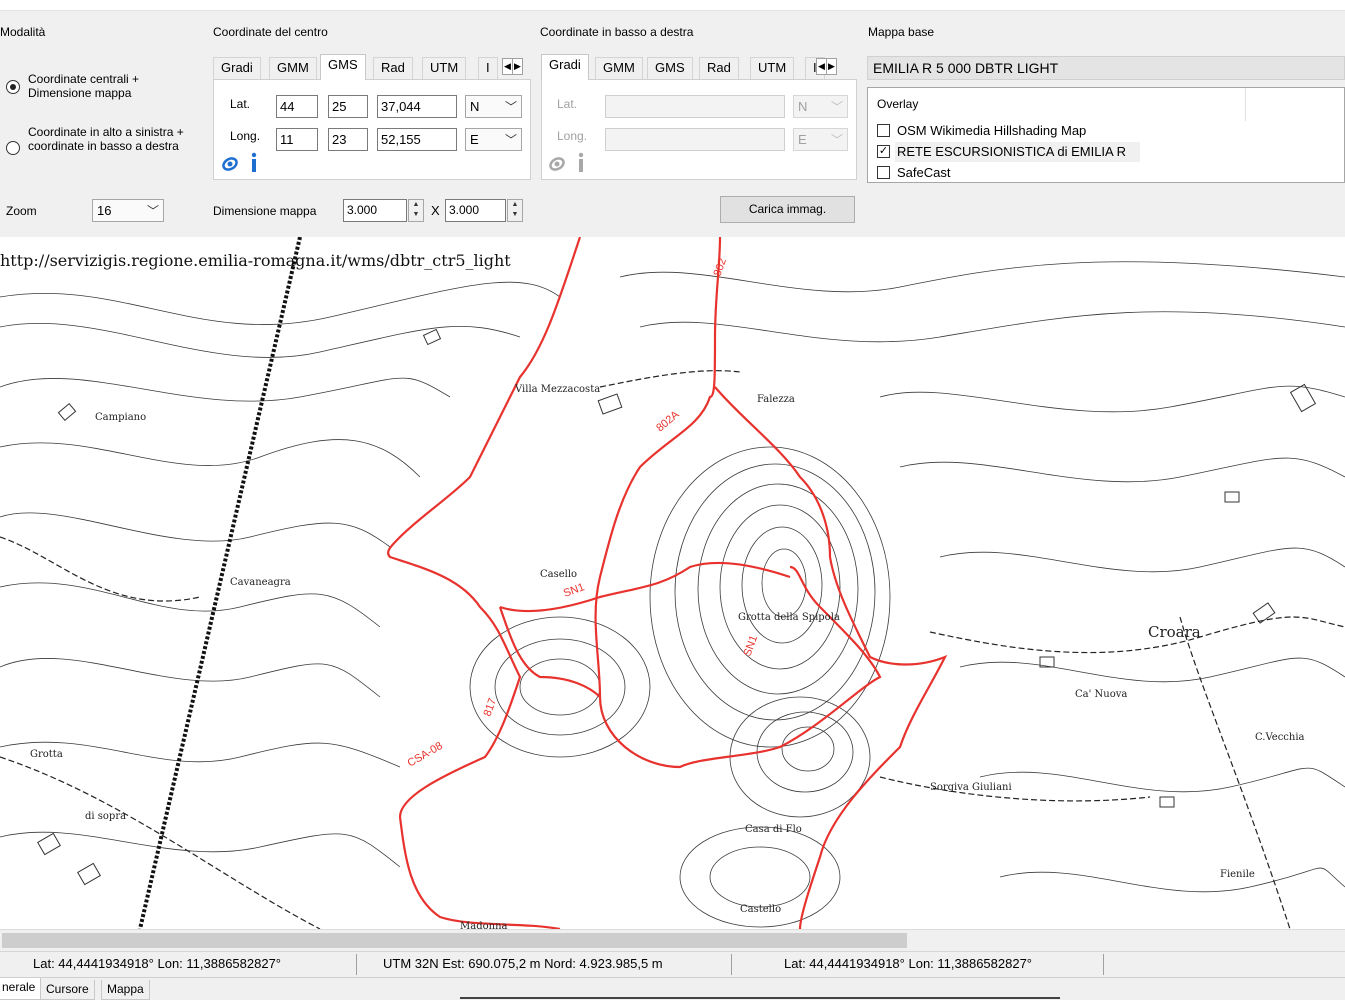 This screenshot has height=1000, width=1345. What do you see at coordinates (883, 172) in the screenshot?
I see `overlay-checkbox-safecast` at bounding box center [883, 172].